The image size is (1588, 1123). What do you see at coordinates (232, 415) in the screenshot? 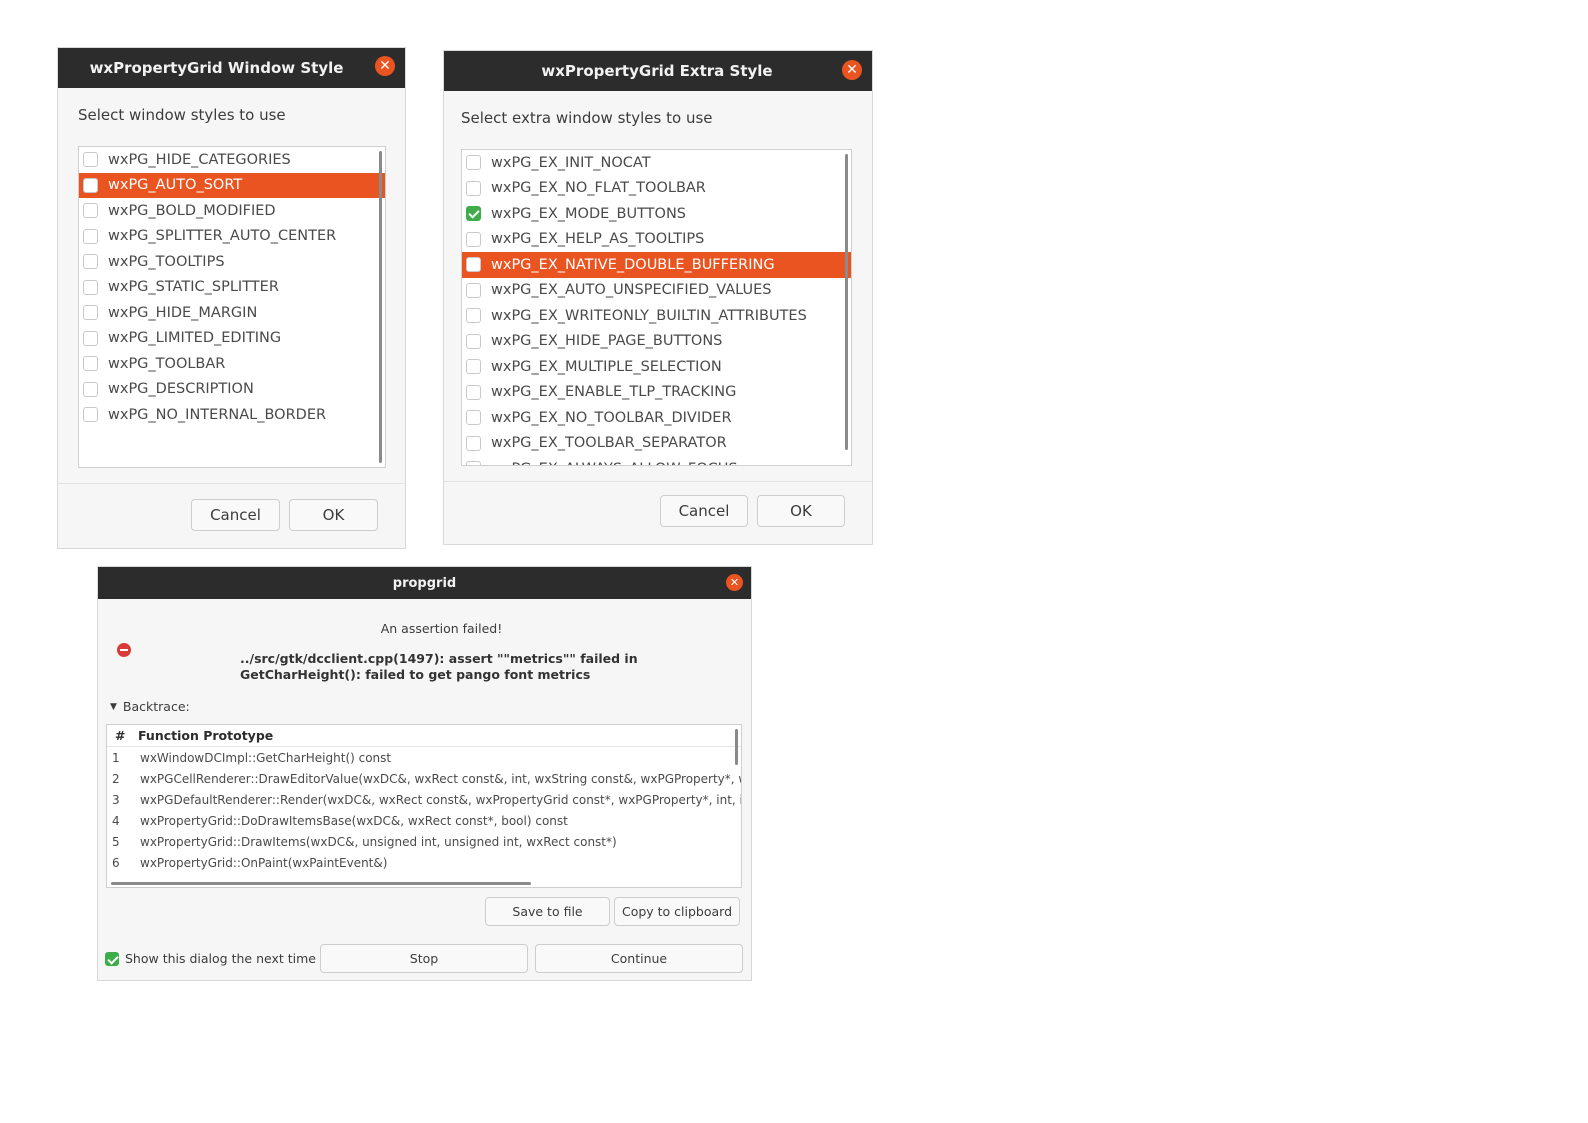
I see `list-item: wxPG_NO_INTERNAL_BORDER` at bounding box center [232, 415].